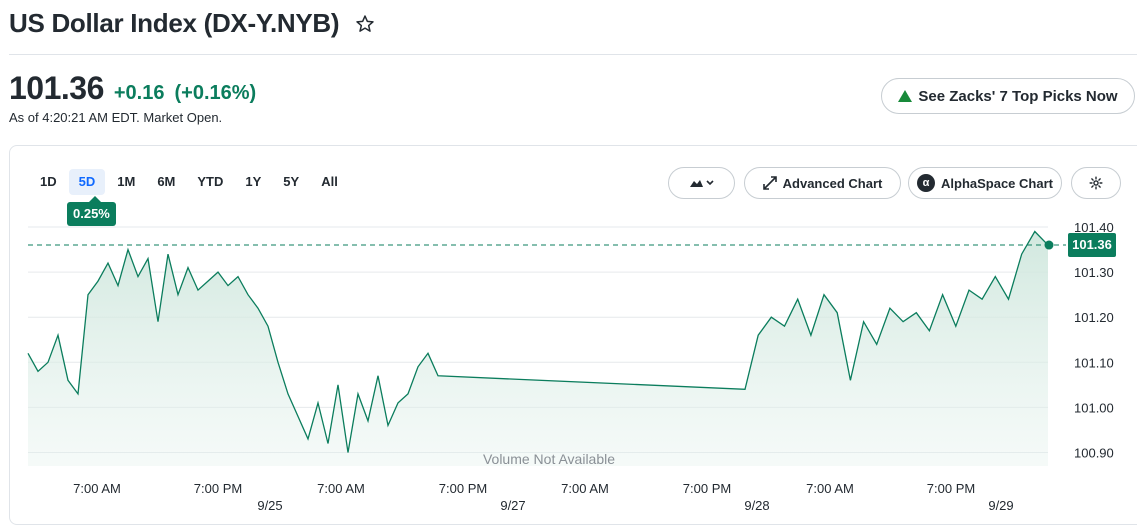  I want to click on y-tick-label: 101.20, so click(1094, 317).